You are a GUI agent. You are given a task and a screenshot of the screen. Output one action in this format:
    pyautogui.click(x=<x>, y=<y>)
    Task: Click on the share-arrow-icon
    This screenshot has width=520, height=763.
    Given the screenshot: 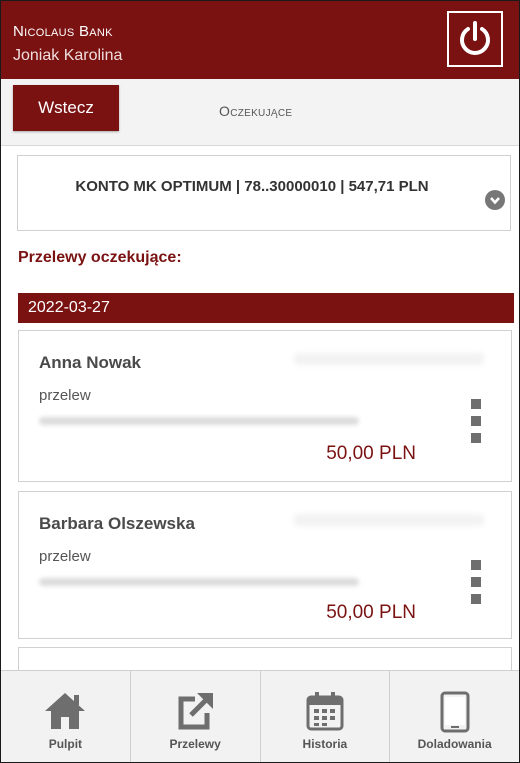 What is the action you would take?
    pyautogui.click(x=196, y=711)
    